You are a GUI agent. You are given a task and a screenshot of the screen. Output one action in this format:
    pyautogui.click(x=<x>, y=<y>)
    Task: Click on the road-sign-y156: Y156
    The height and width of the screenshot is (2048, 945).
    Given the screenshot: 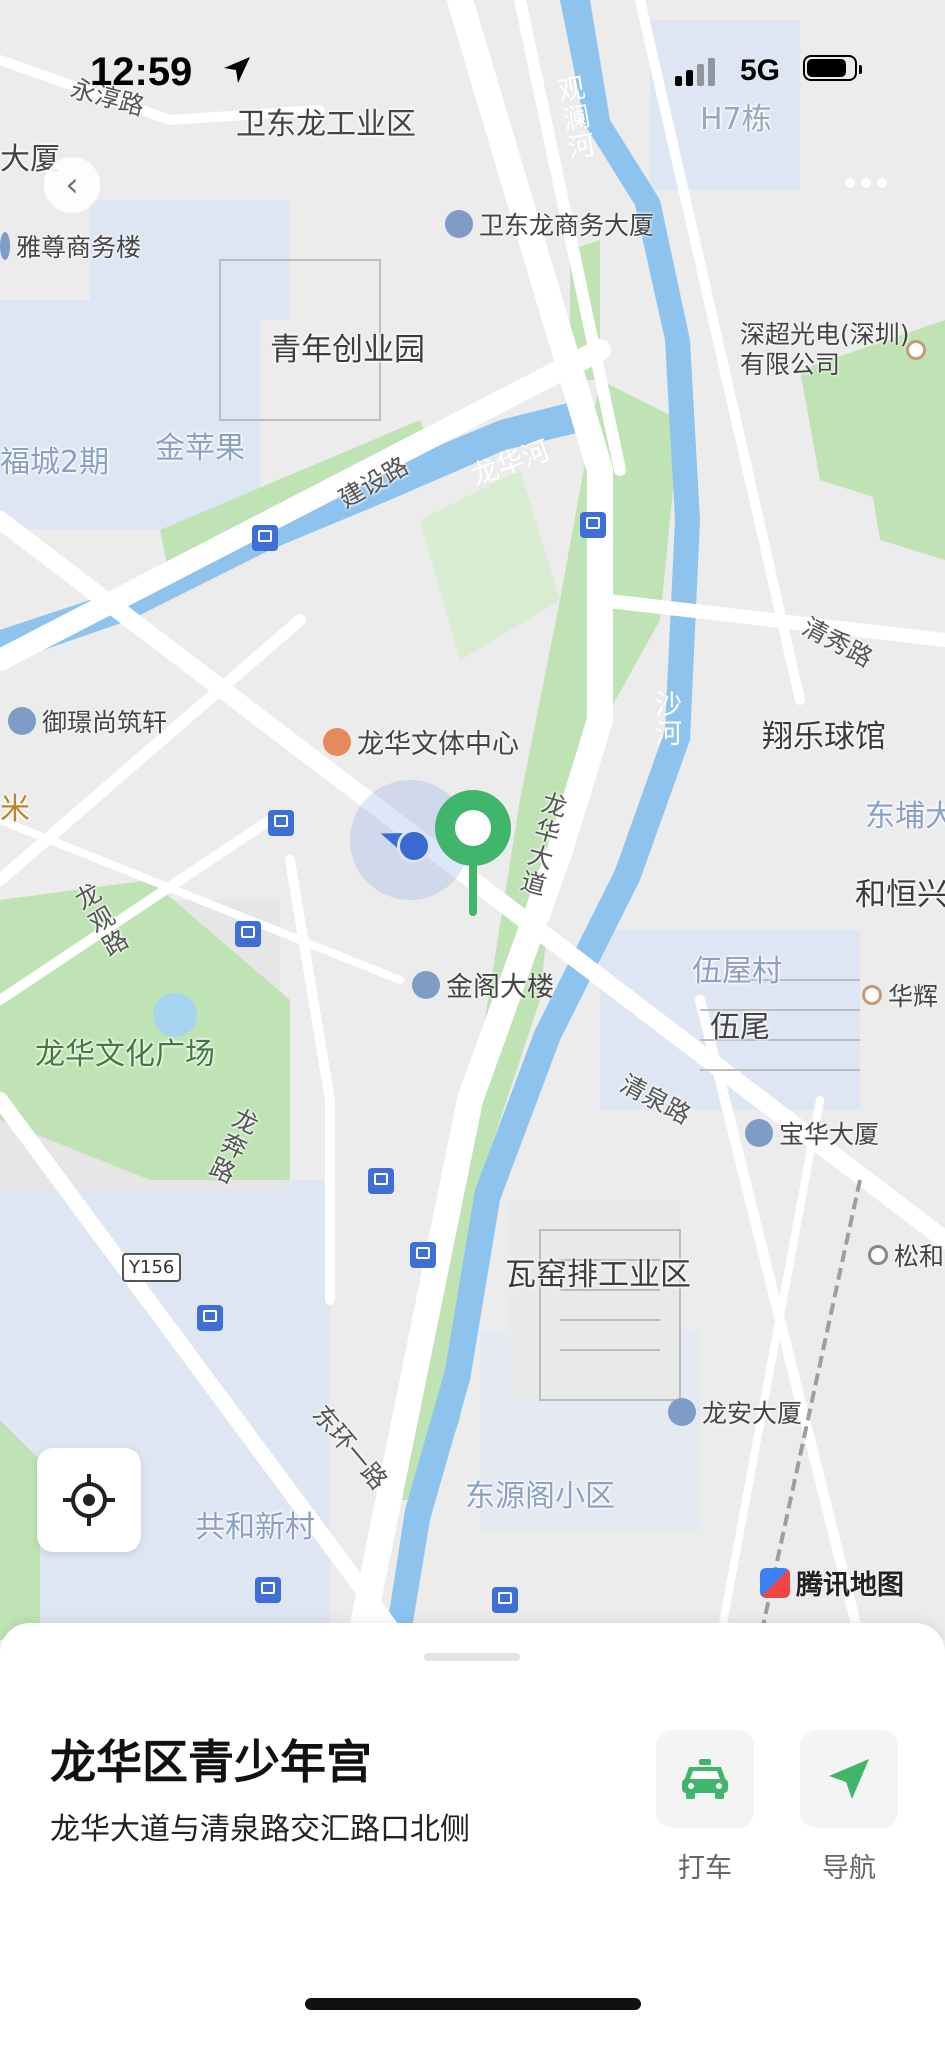 What is the action you would take?
    pyautogui.click(x=152, y=1267)
    